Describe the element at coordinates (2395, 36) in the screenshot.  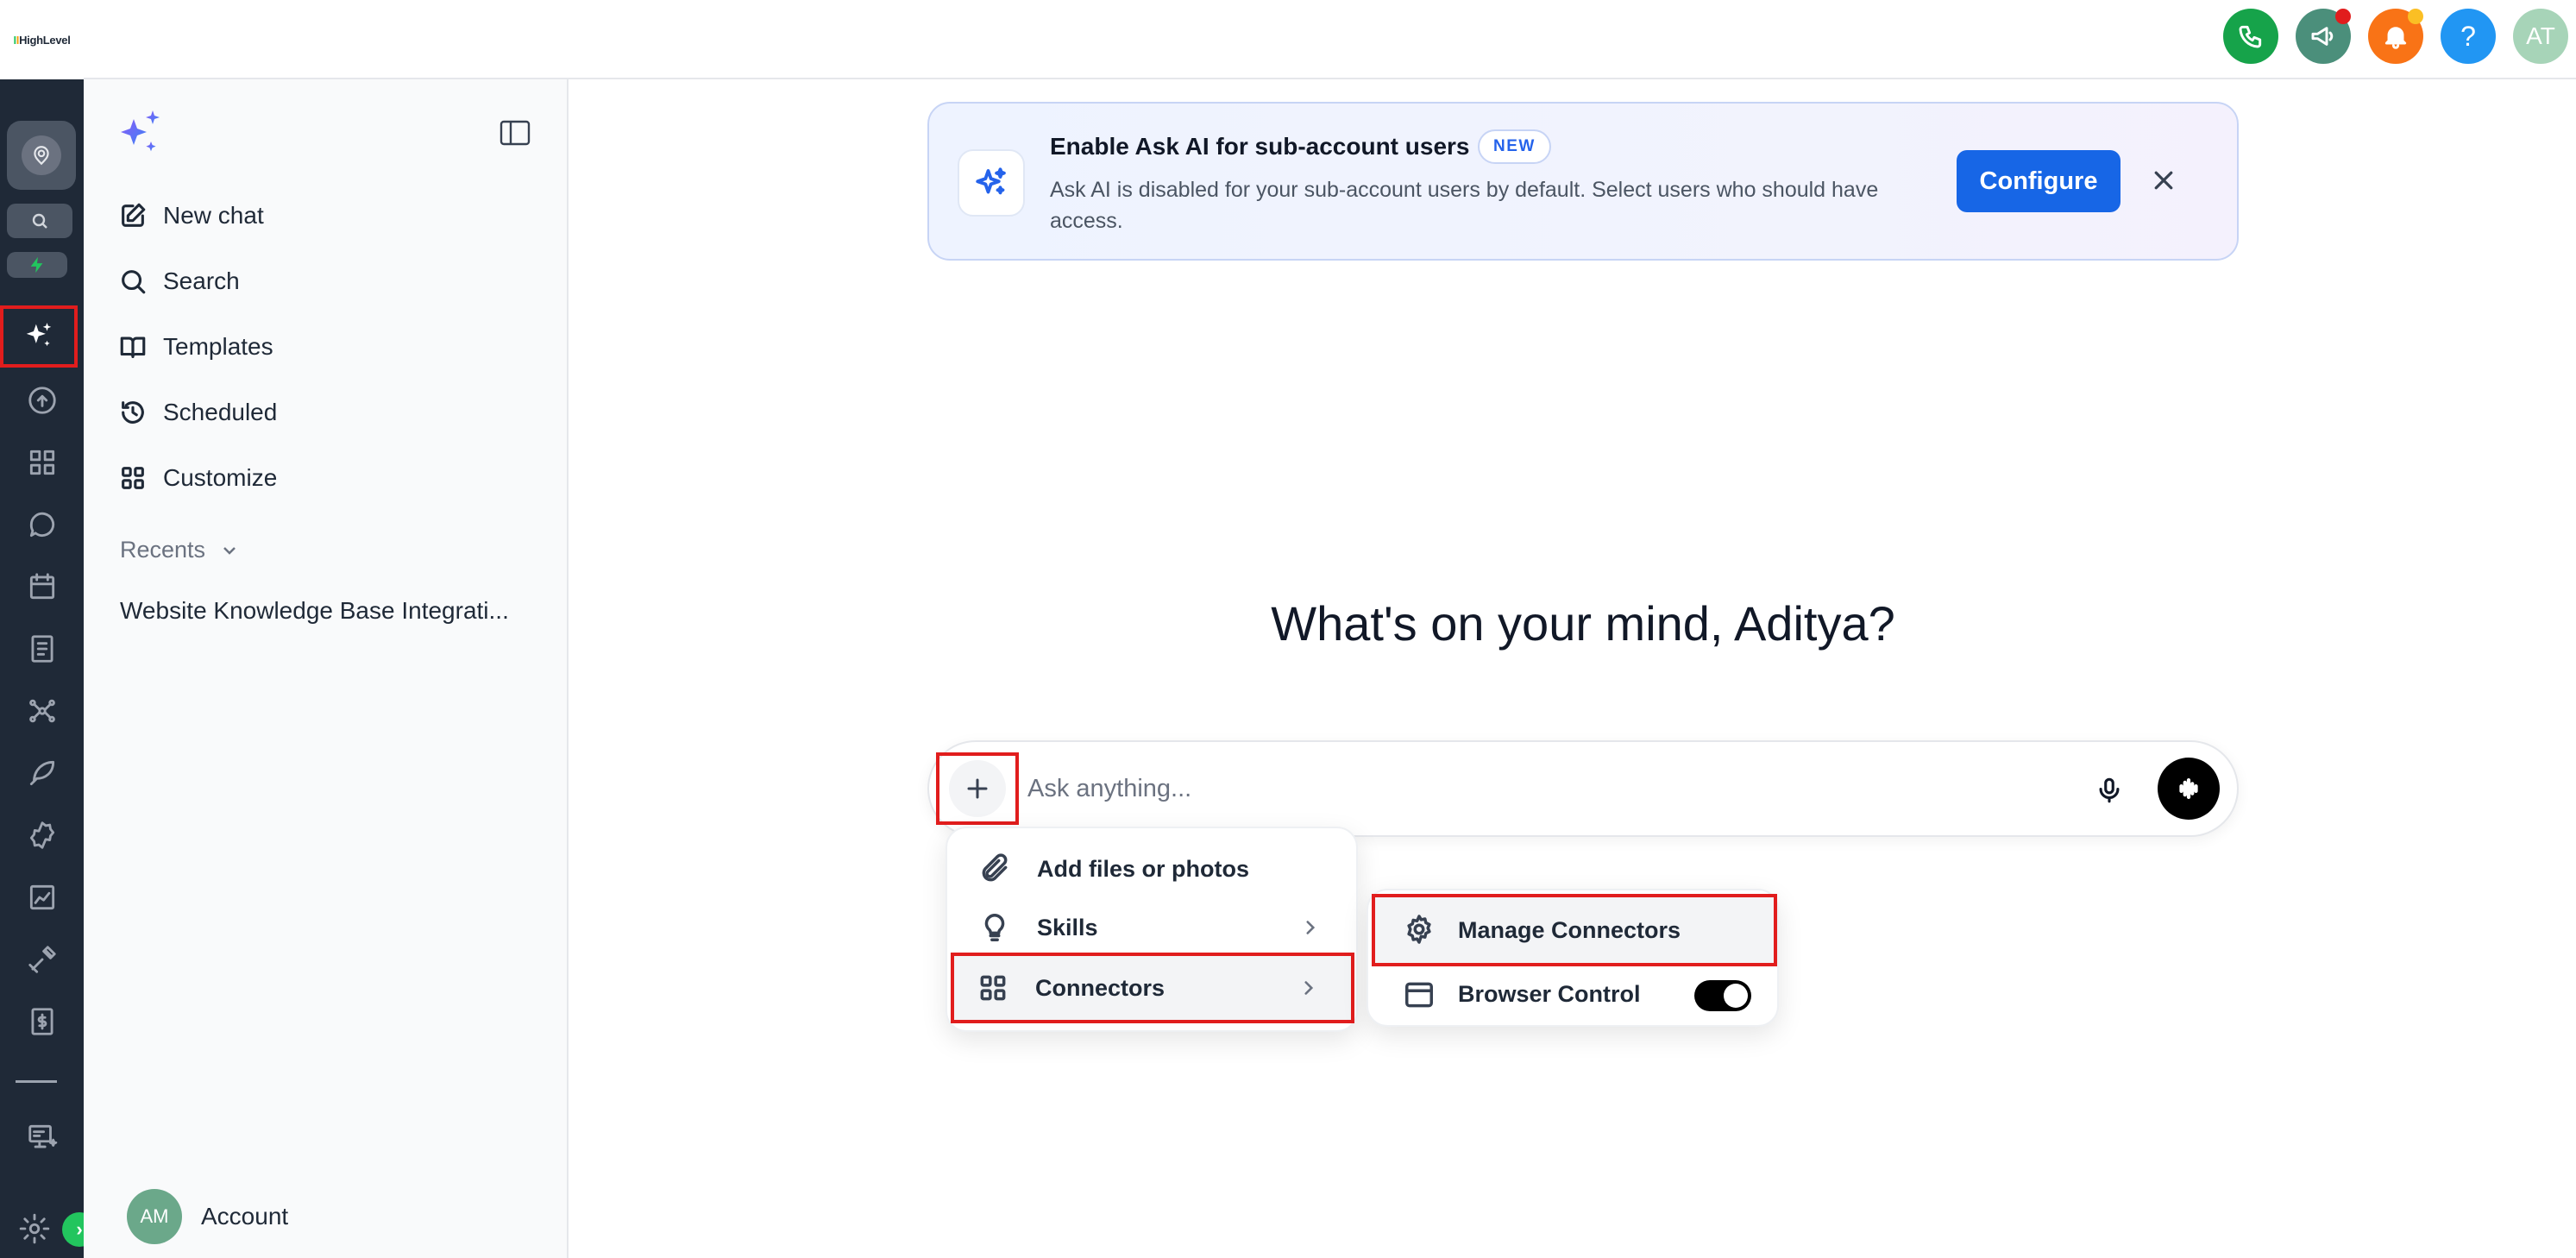
I see `notifications-button` at that location.